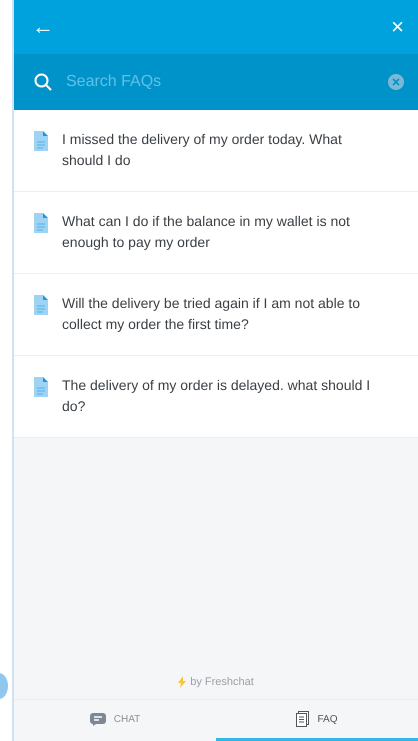  I want to click on chat-icon, so click(98, 719).